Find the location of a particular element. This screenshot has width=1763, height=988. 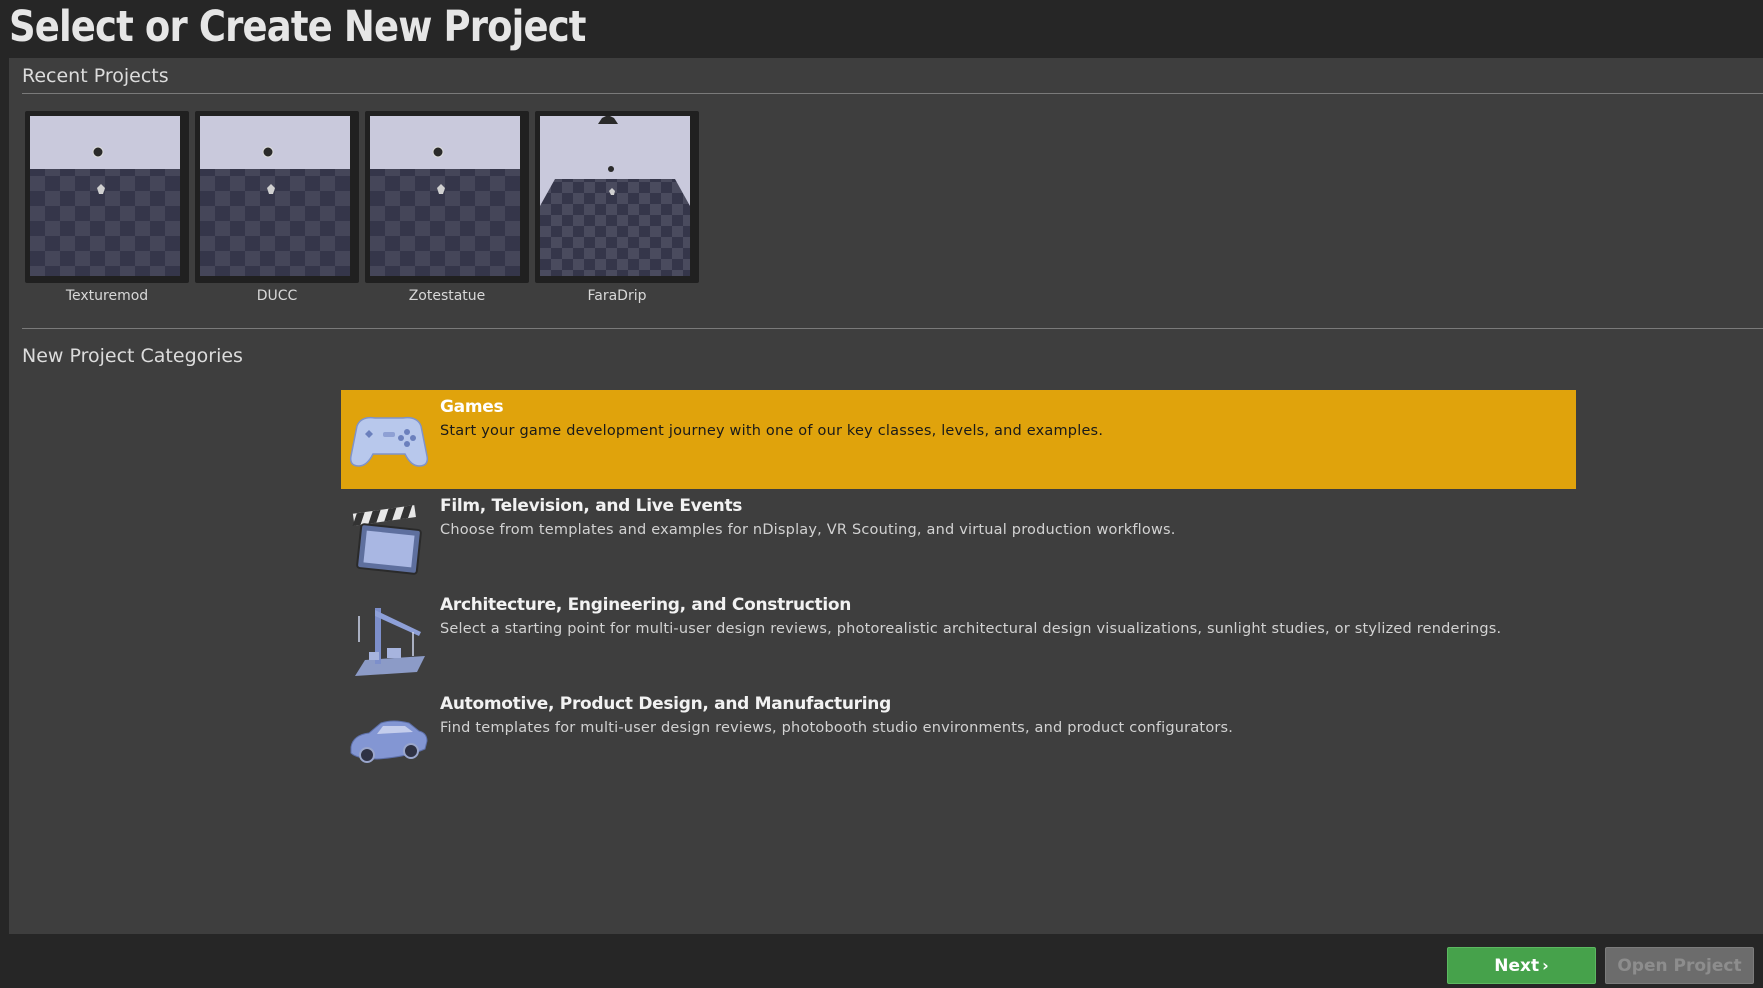

recent-project-texturemod: Texturemod is located at coordinates (107, 207).